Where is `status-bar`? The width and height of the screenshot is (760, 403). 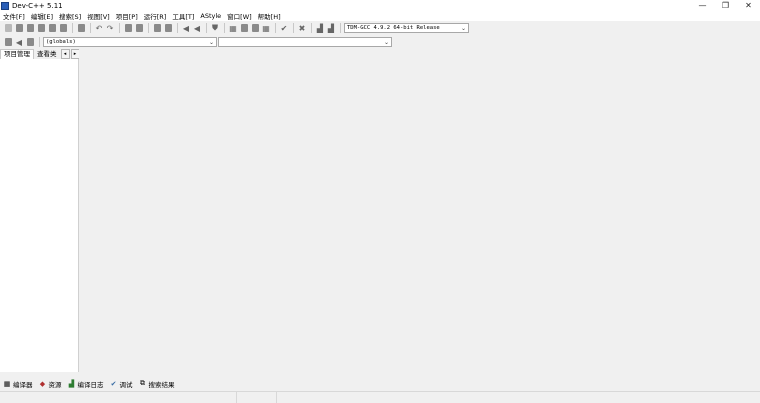 status-bar is located at coordinates (380, 397).